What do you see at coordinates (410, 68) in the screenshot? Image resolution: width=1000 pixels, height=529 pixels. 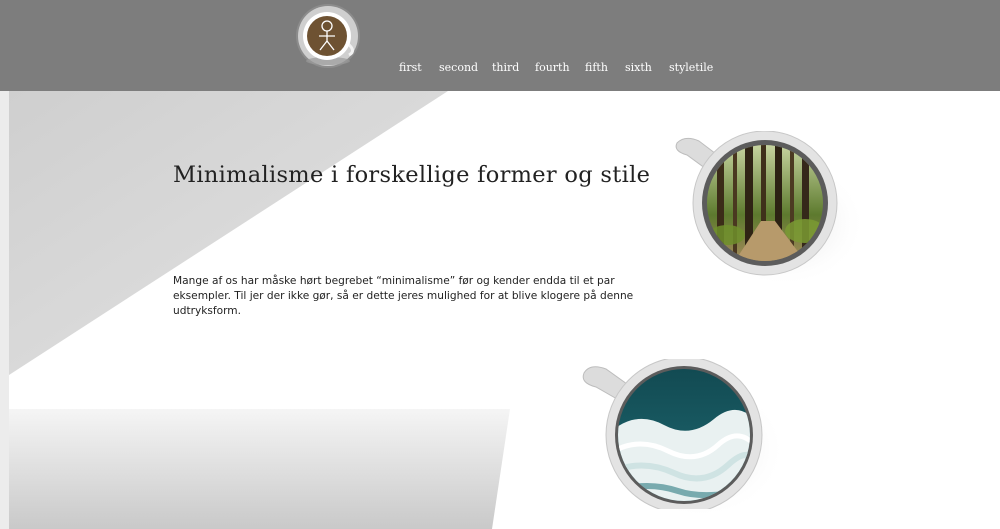 I see `nav-link-first: first` at bounding box center [410, 68].